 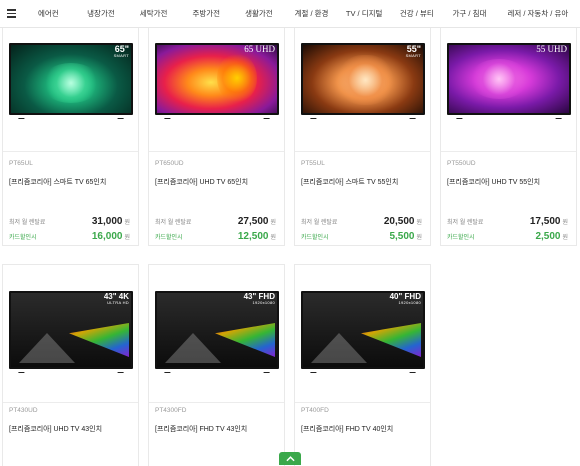 I want to click on product-image: 43" 4K ULTRA HD, so click(x=70, y=329).